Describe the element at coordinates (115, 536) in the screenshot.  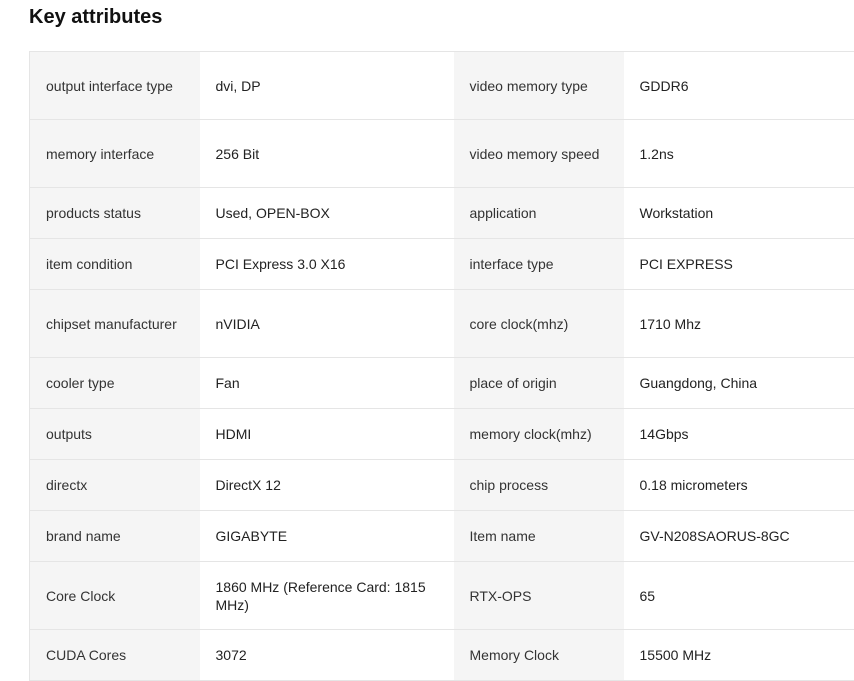
I see `attribute-key: brand name` at that location.